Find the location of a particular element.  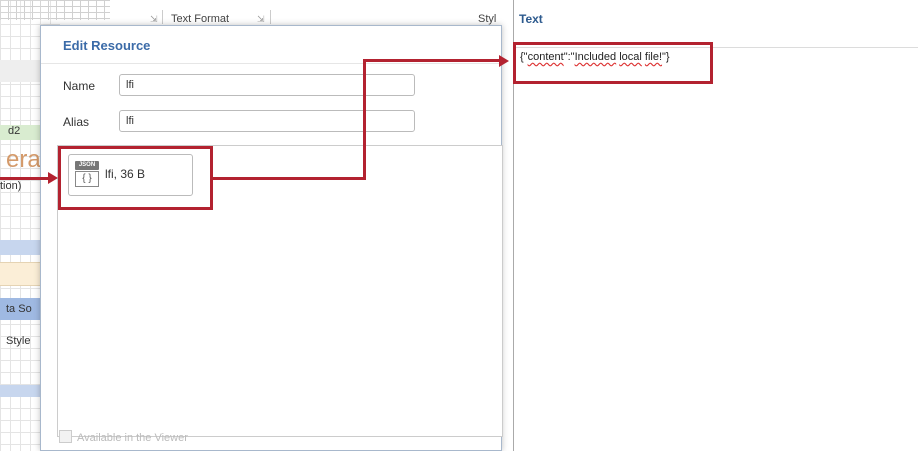

name-input: lfi is located at coordinates (267, 85).